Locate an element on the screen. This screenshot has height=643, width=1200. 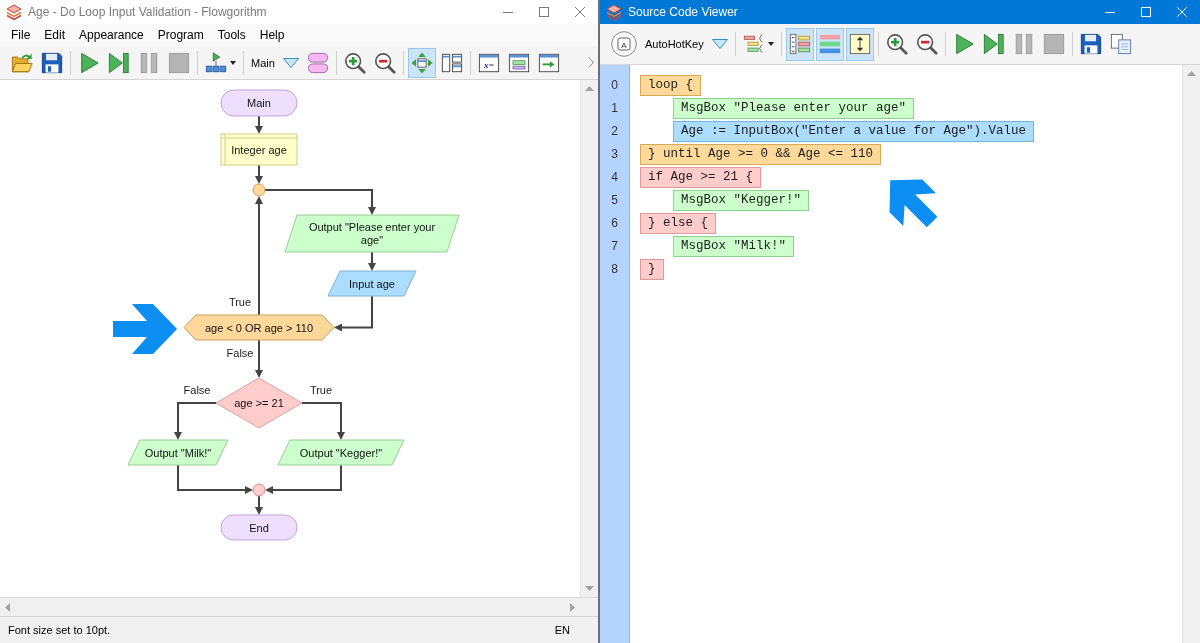
move-tool-button is located at coordinates (421, 62).